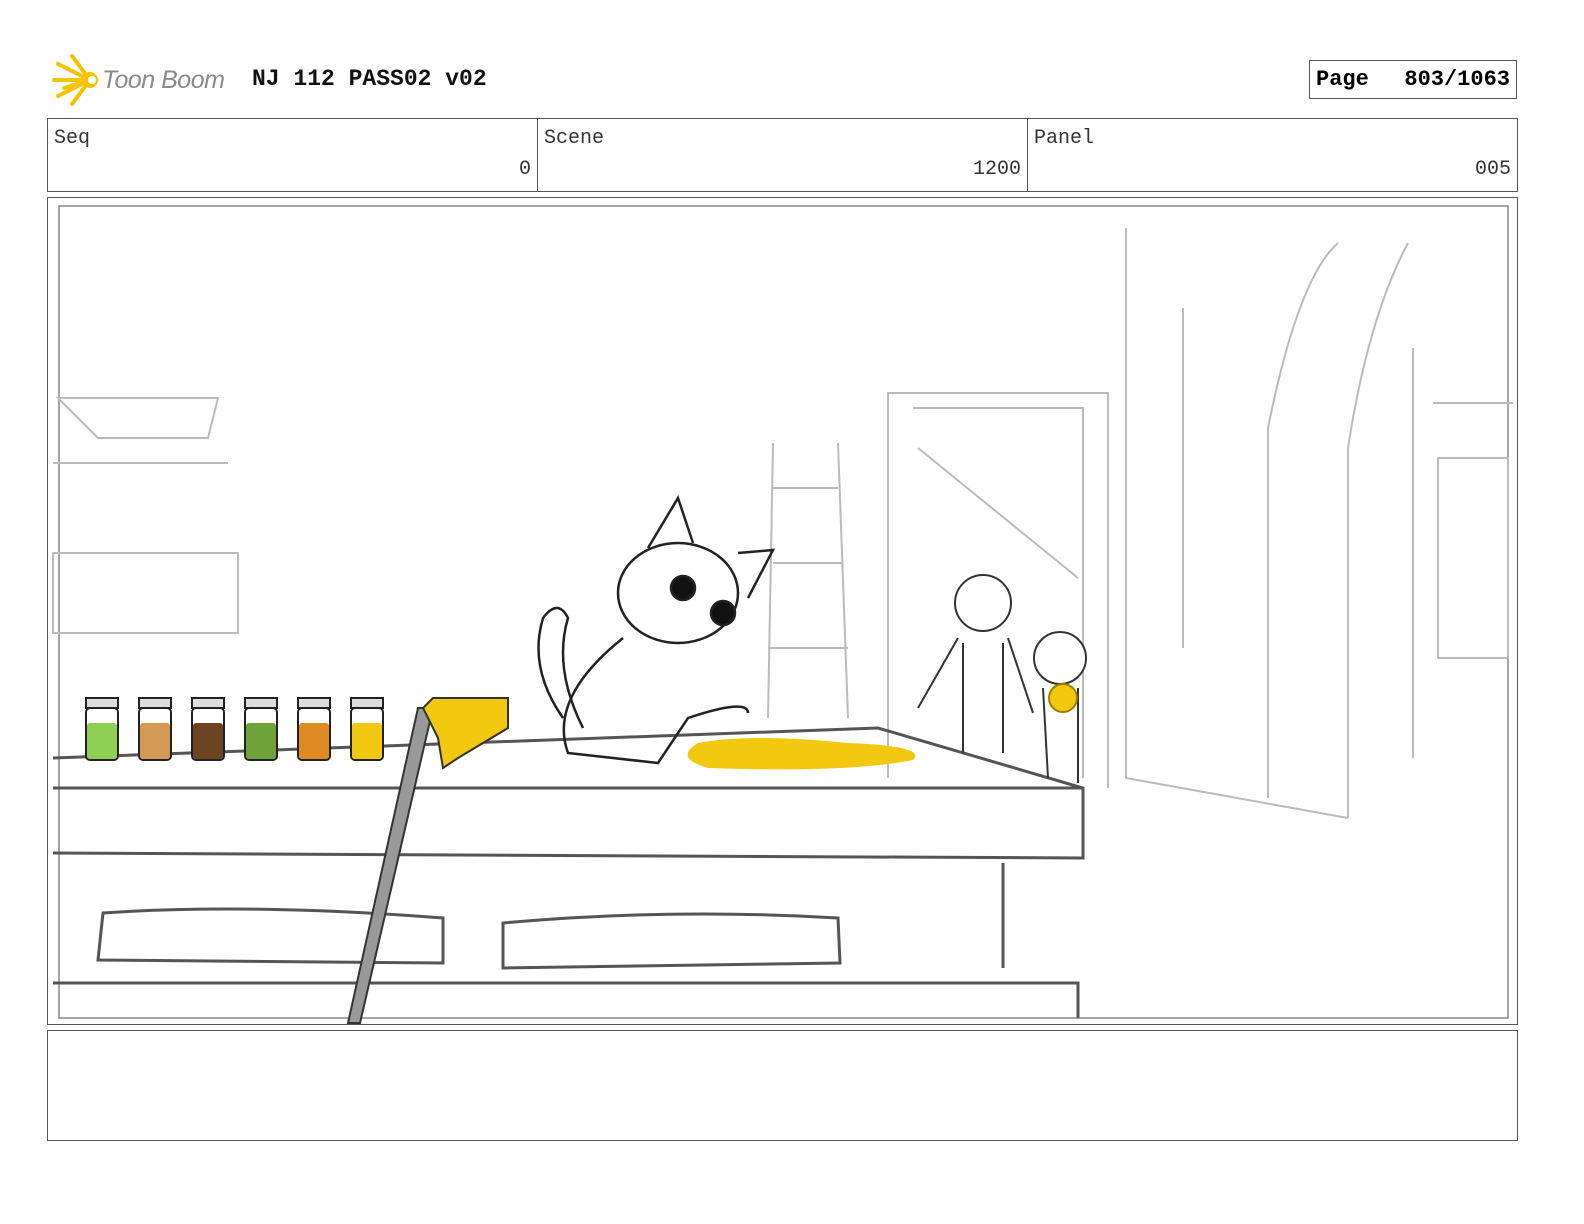 The width and height of the screenshot is (1584, 1224). I want to click on sunburst-logo-icon, so click(75, 80).